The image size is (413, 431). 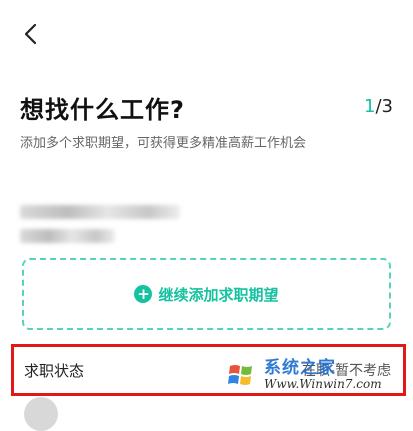 I want to click on add-job-expectation-button: + 继续添加求职期望, so click(x=206, y=294).